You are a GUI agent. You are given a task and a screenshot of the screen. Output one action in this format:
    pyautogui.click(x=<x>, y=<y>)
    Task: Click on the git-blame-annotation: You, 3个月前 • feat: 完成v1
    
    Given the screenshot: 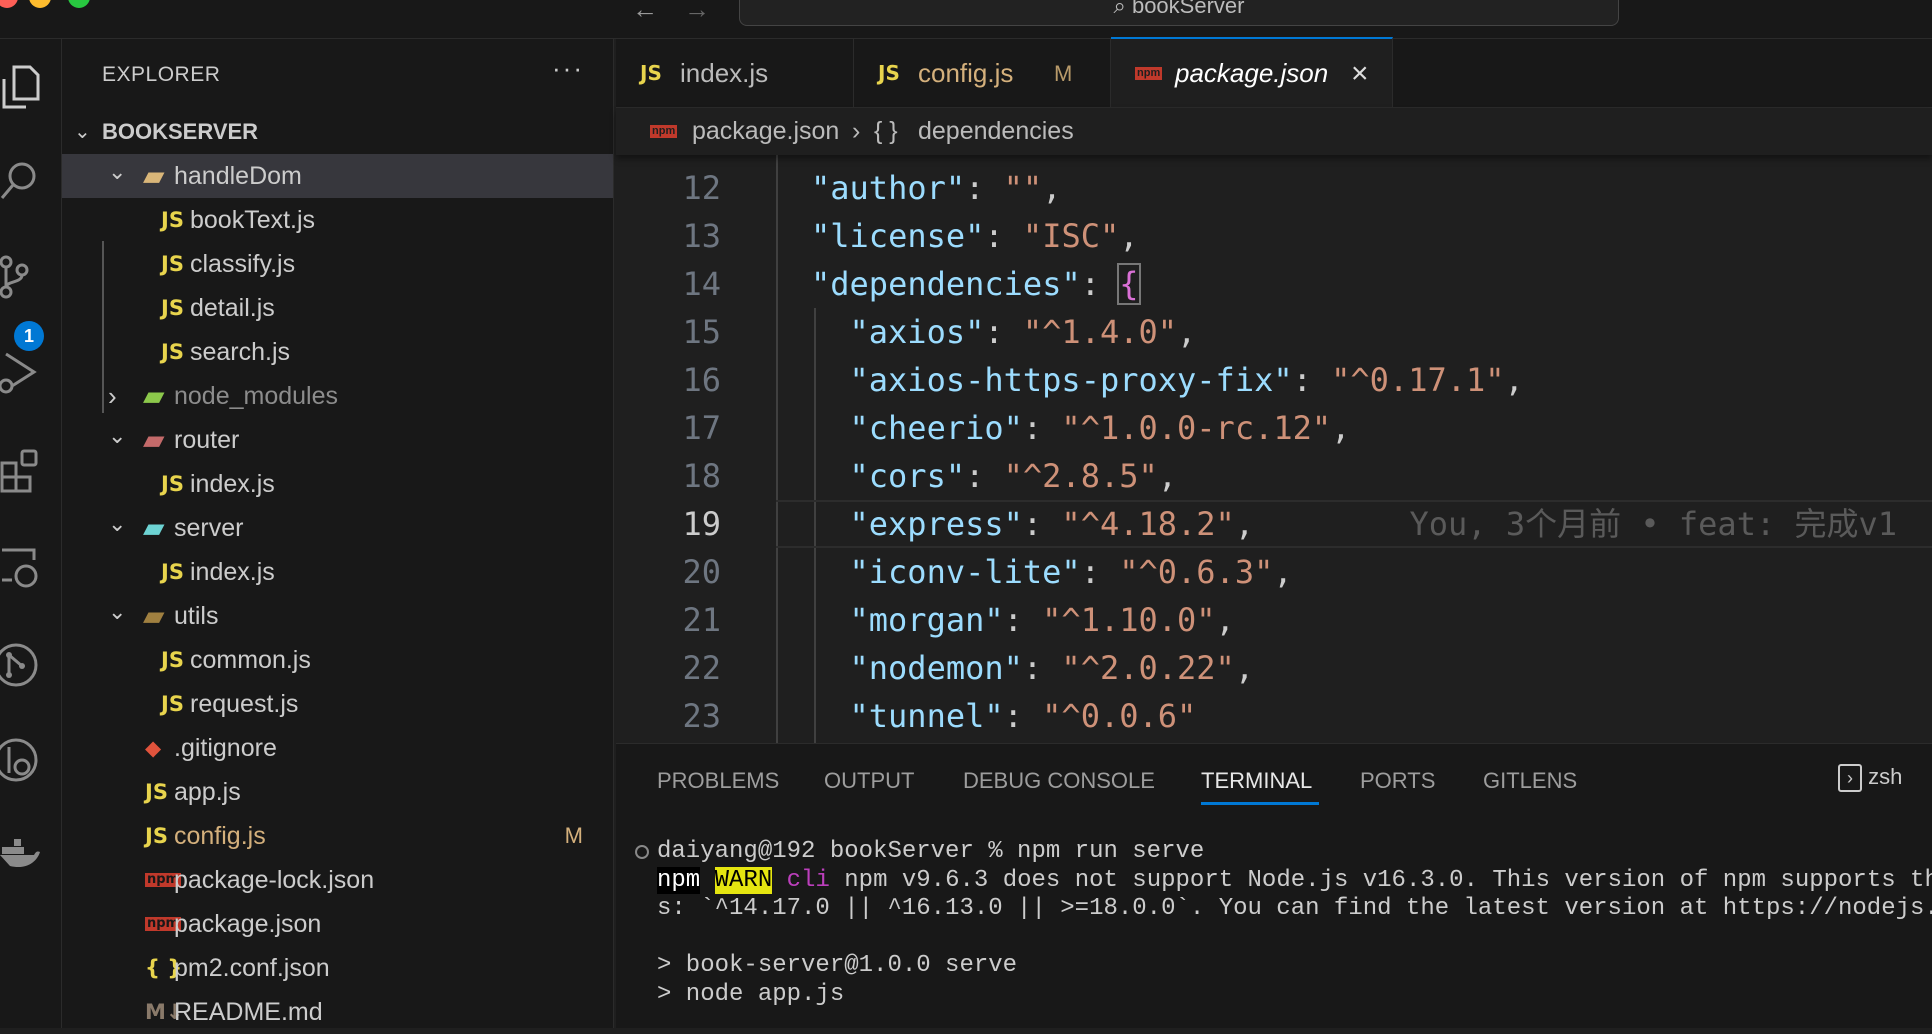 What is the action you would take?
    pyautogui.click(x=1653, y=524)
    